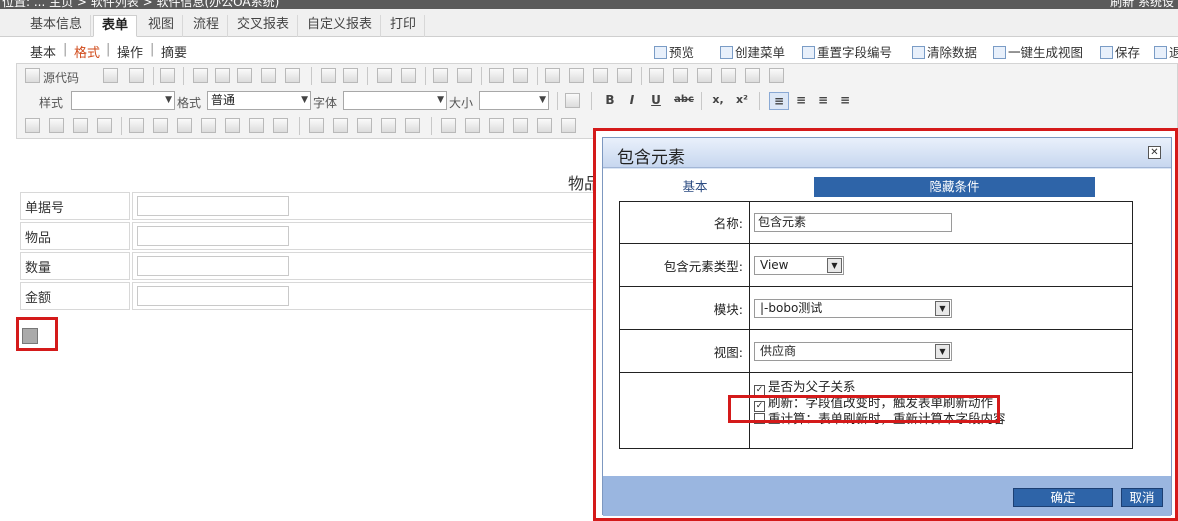  Describe the element at coordinates (408, 75) in the screenshot. I see `replace-icon` at that location.